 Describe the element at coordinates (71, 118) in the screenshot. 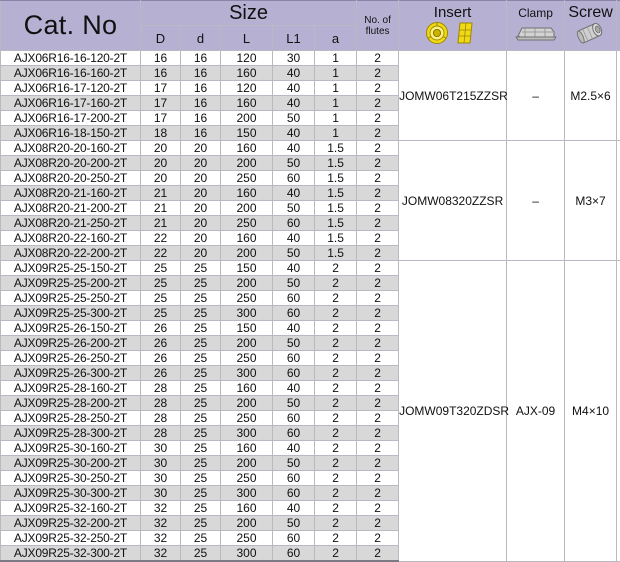

I see `cell-cat-no: AJX06R16-17-200-2T` at that location.